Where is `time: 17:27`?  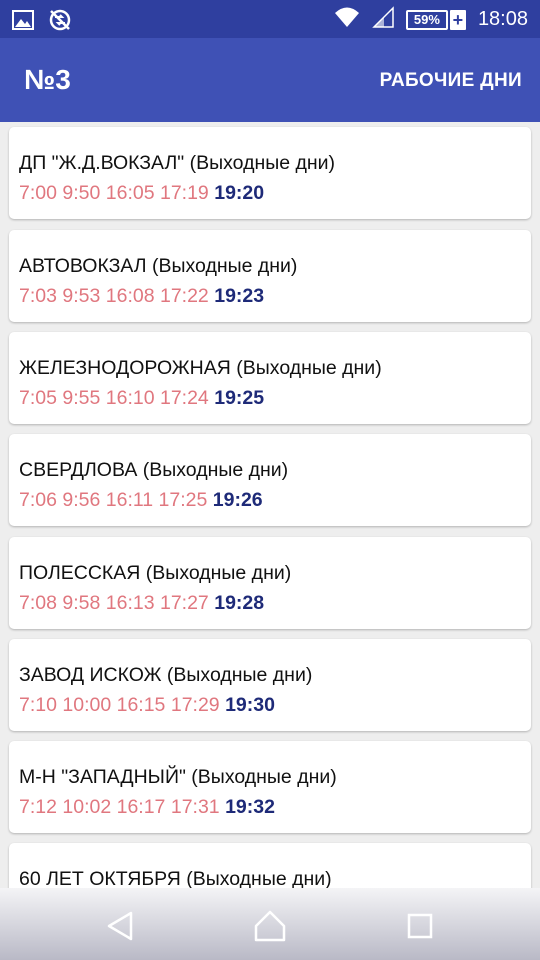 time: 17:27 is located at coordinates (184, 603).